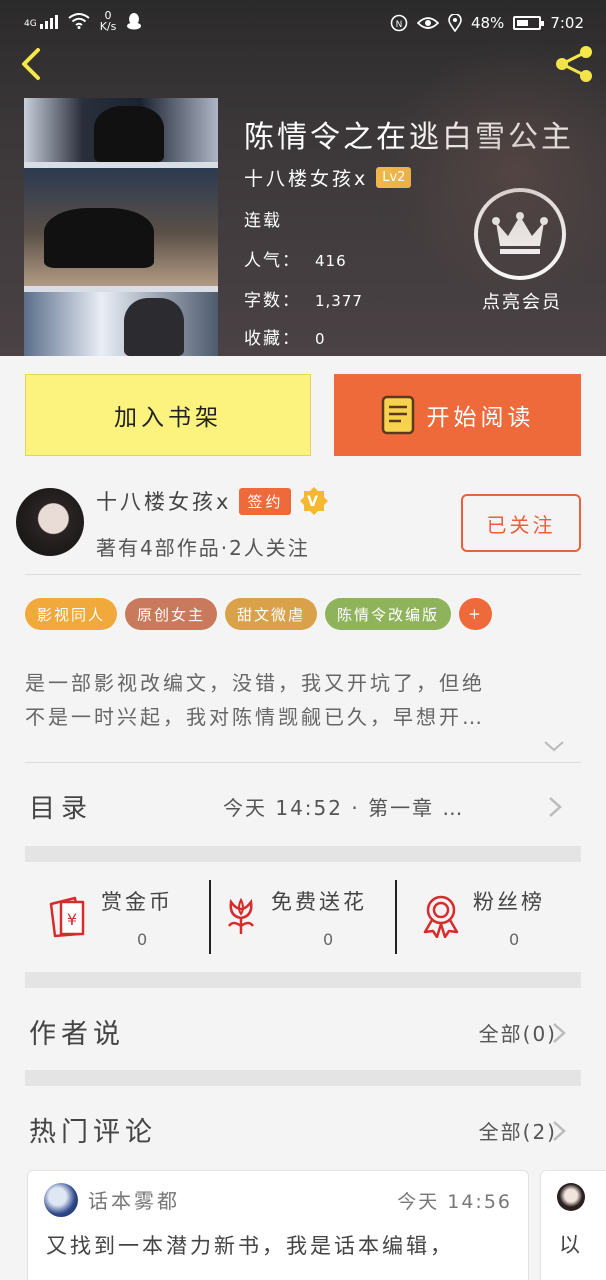 This screenshot has width=606, height=1280. I want to click on reward-label: 免费送花, so click(319, 902).